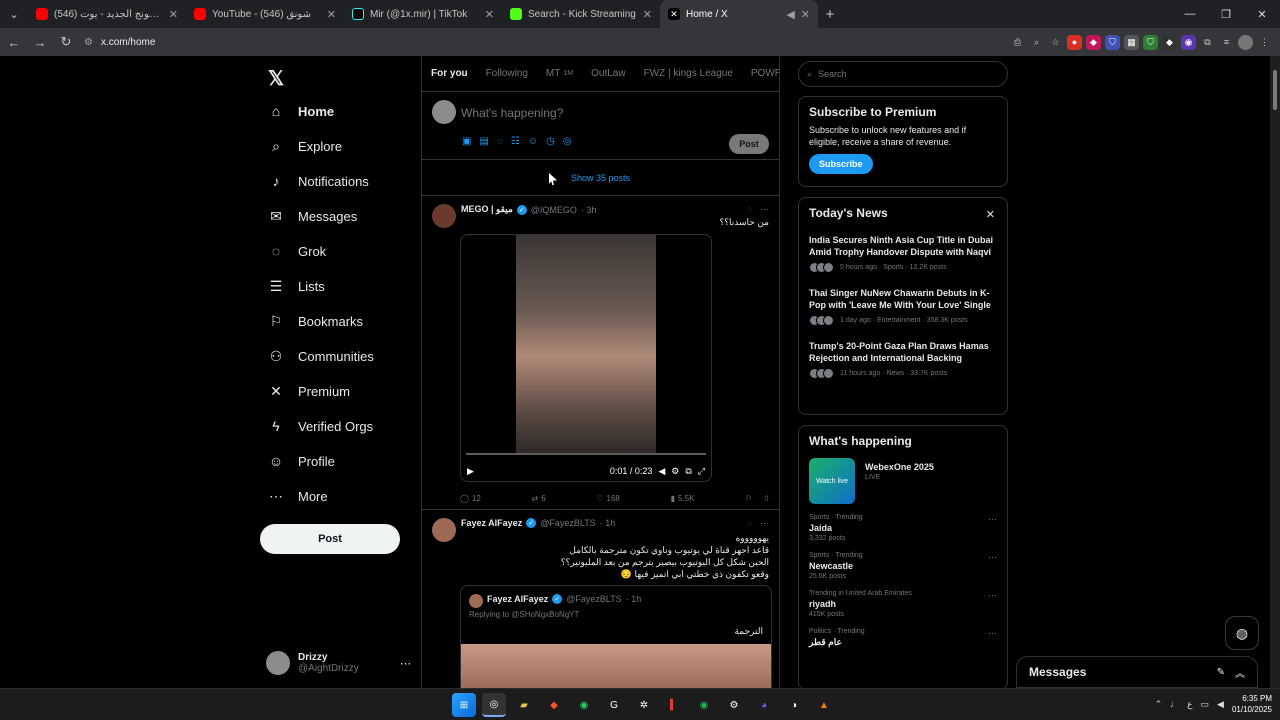  What do you see at coordinates (841, 164) in the screenshot?
I see `subscribe-button: Subscribe` at bounding box center [841, 164].